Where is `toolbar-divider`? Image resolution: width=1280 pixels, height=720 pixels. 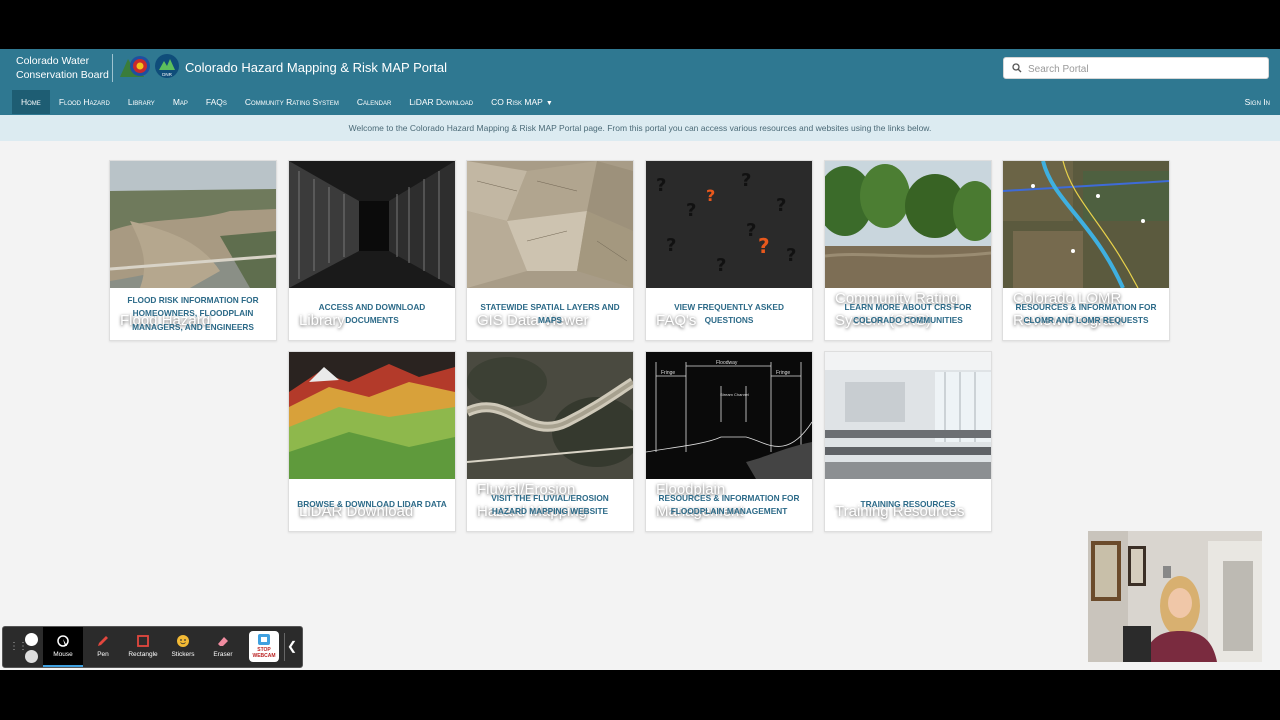
toolbar-divider is located at coordinates (284, 647).